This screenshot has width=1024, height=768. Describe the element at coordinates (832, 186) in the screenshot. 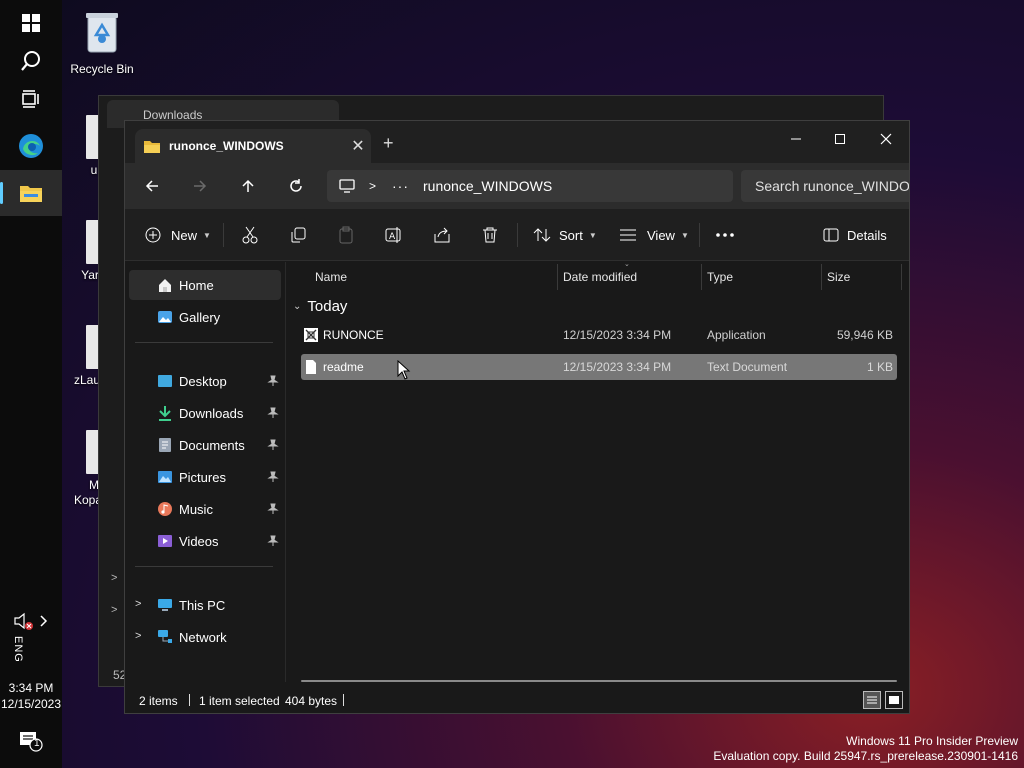

I see `search-input: Search runonce_WINDOWS` at that location.